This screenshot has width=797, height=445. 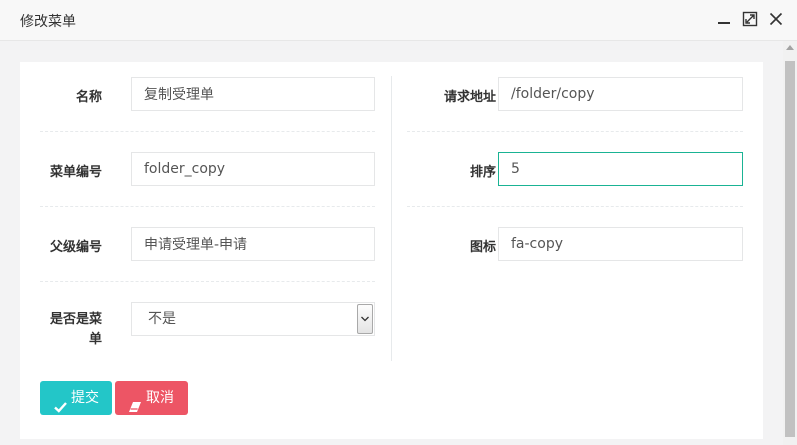 What do you see at coordinates (75, 319) in the screenshot?
I see `is-menu-label-line1: 是否是菜` at bounding box center [75, 319].